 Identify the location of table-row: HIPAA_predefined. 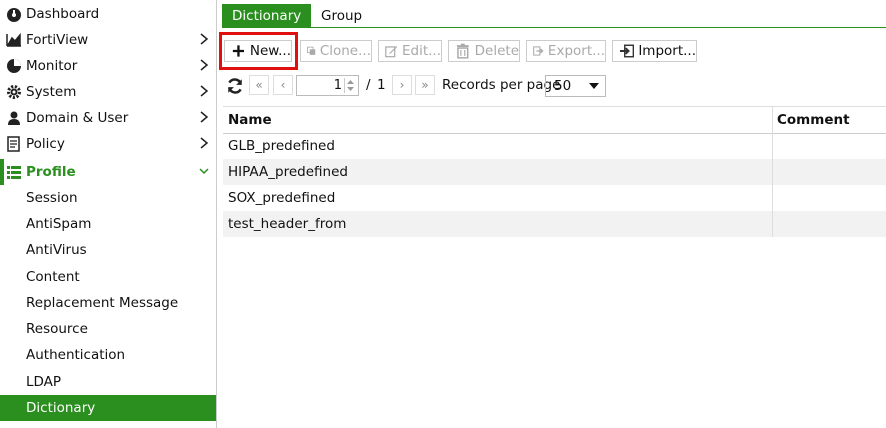
(554, 172).